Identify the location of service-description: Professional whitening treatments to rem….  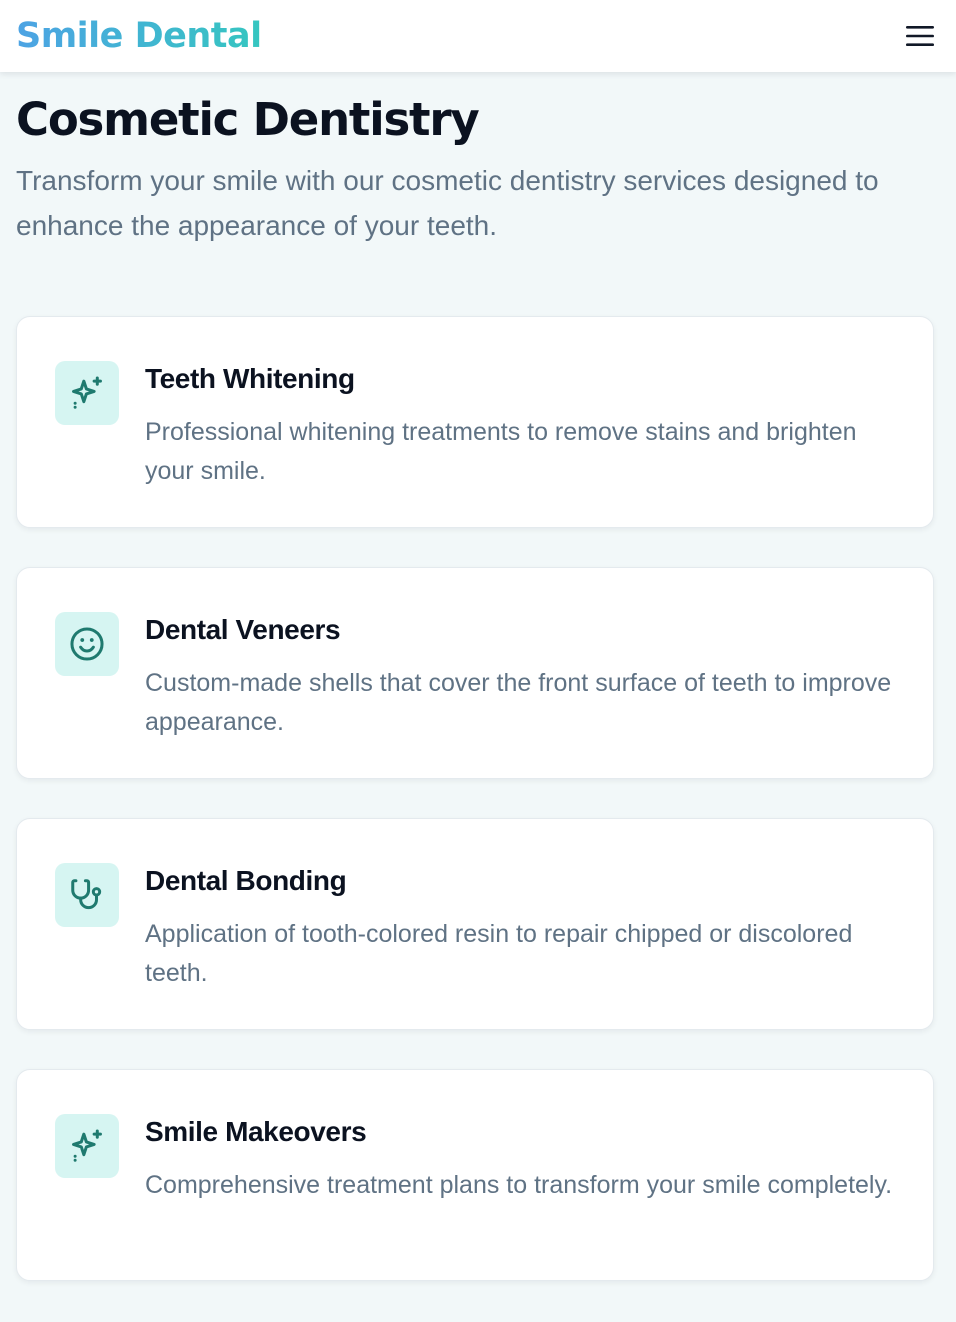
(501, 451).